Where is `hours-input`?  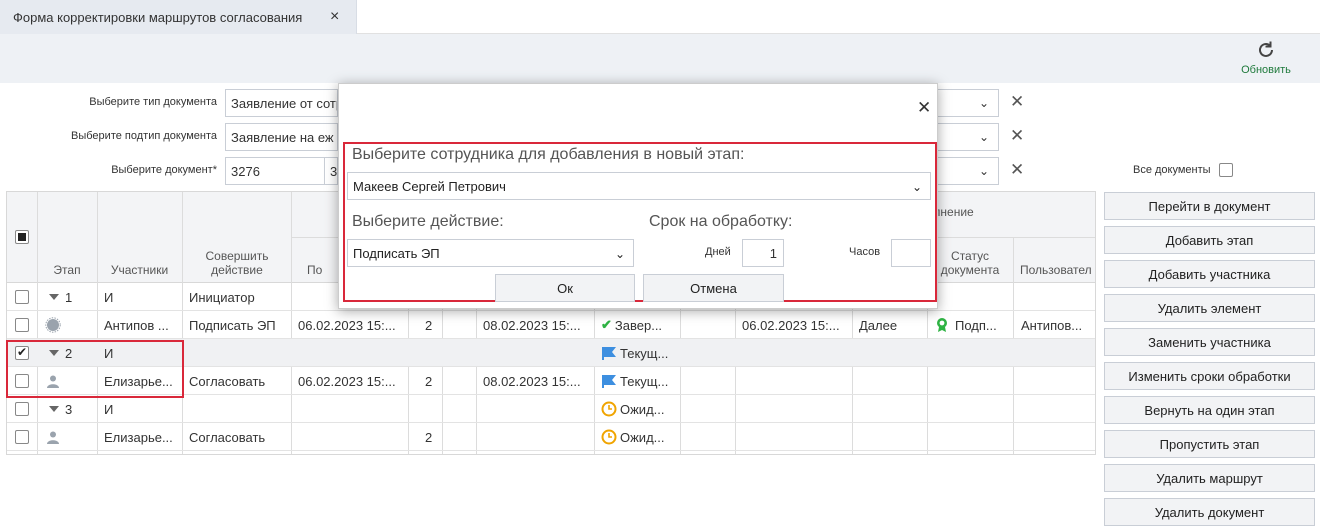 hours-input is located at coordinates (911, 253).